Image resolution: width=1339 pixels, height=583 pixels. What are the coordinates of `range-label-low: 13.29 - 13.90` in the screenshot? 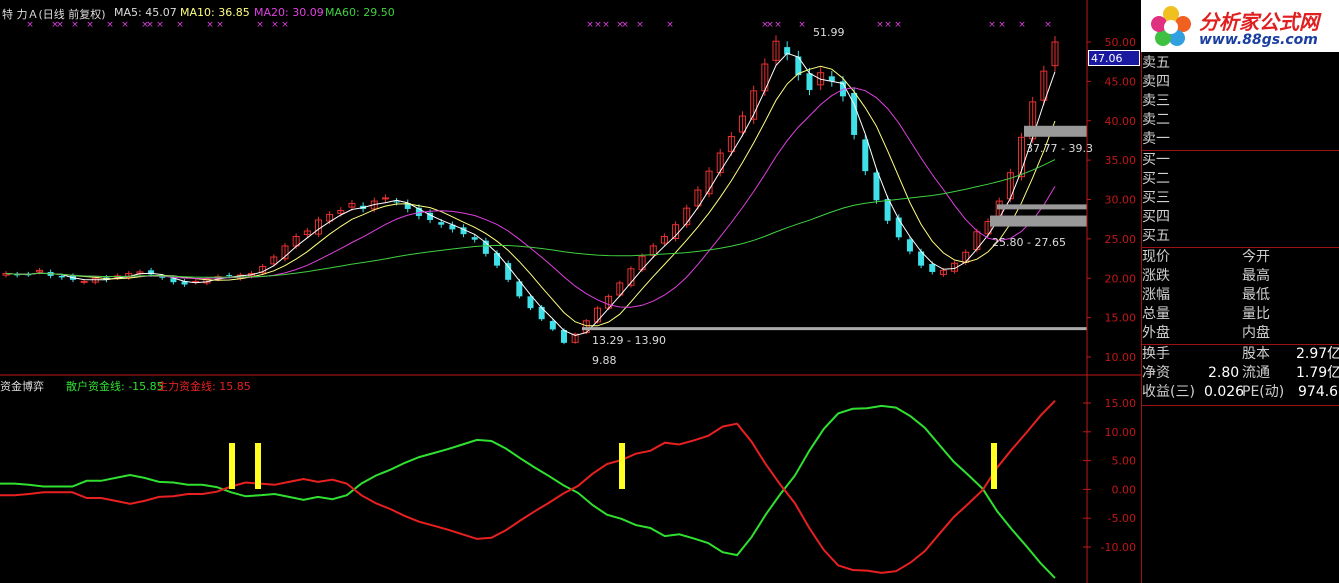 It's located at (629, 340).